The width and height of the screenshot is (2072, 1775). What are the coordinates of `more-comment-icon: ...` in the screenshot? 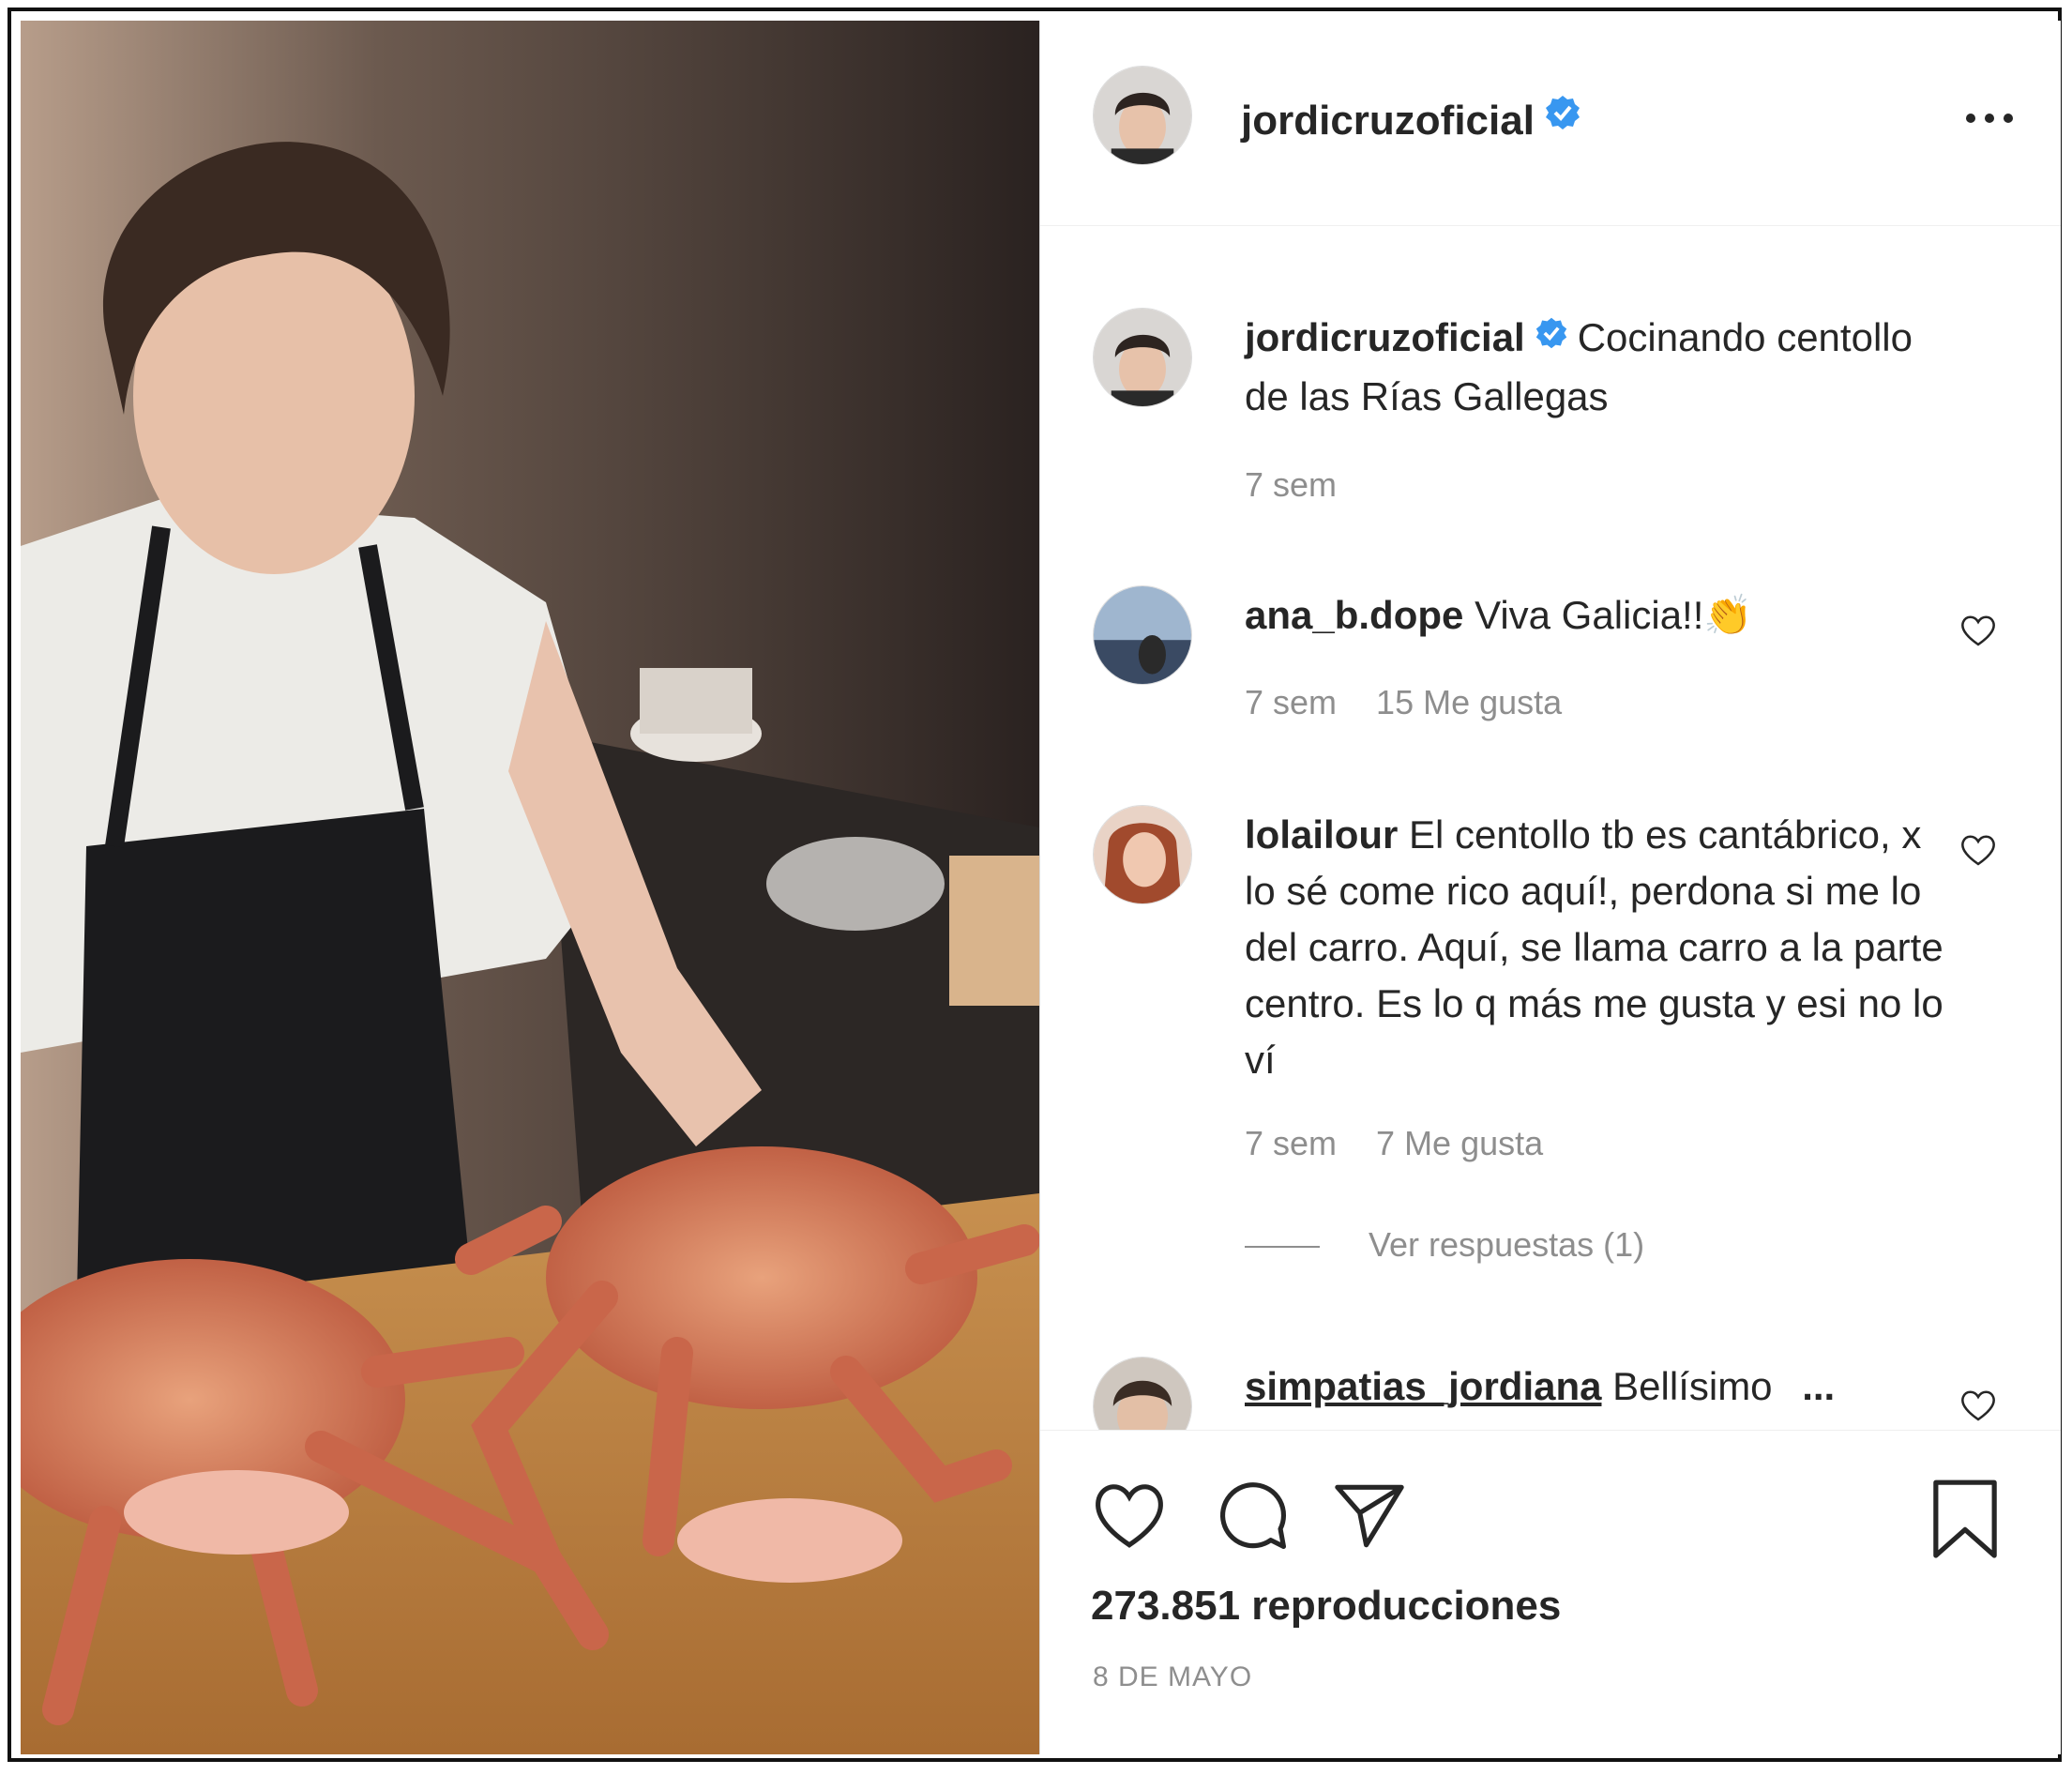 It's located at (1818, 1386).